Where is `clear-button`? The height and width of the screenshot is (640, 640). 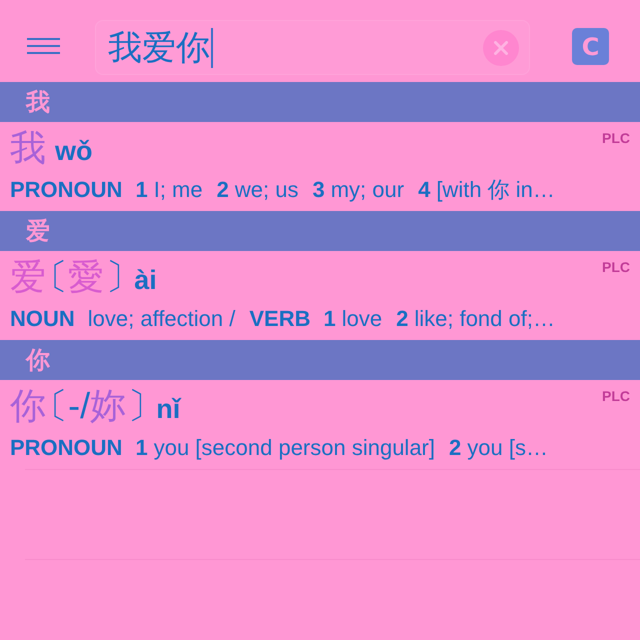 clear-button is located at coordinates (501, 48).